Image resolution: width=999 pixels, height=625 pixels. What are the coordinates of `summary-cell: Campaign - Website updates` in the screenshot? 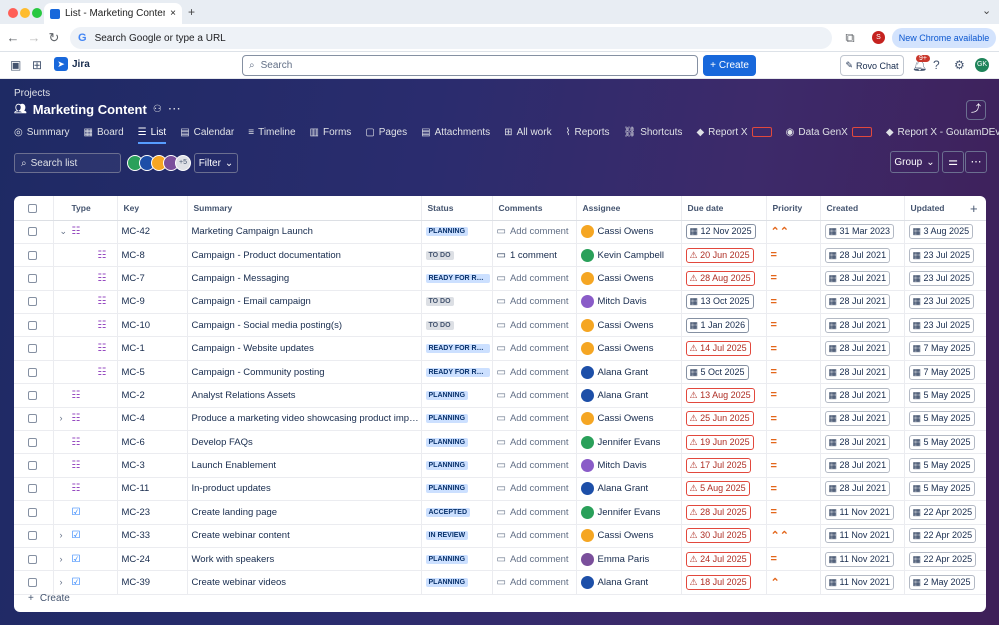 It's located at (304, 348).